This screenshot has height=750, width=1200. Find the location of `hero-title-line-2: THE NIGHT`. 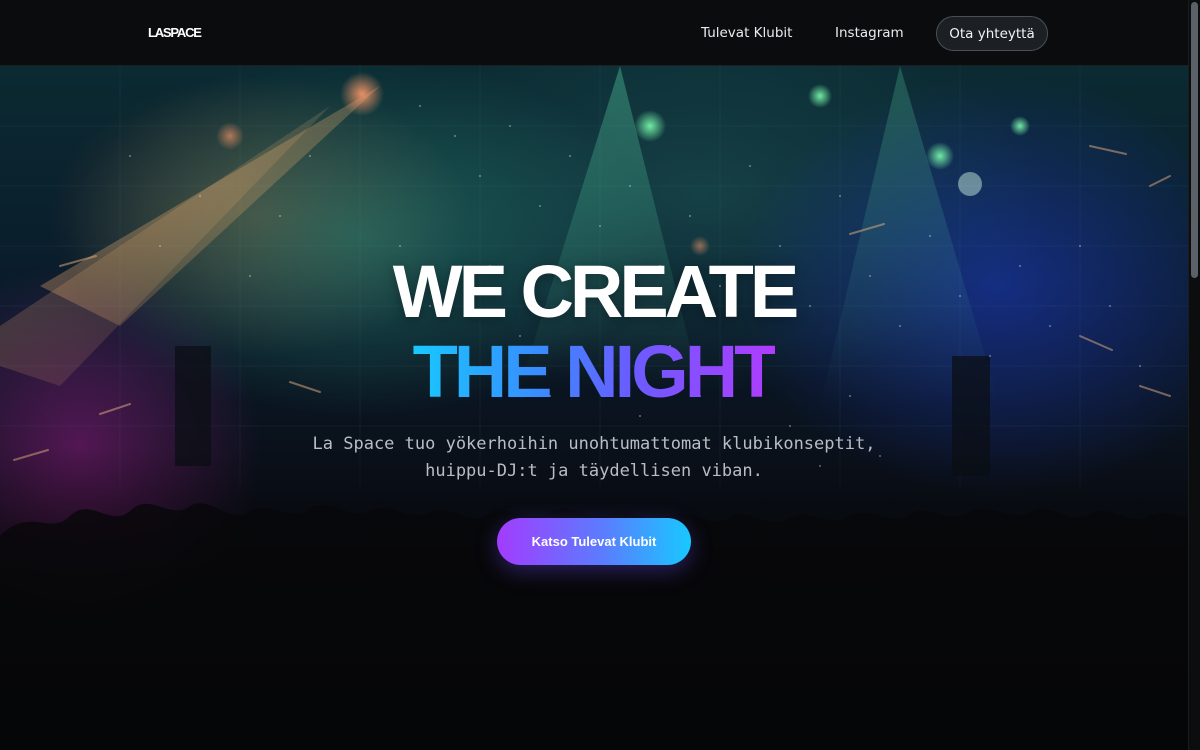

hero-title-line-2: THE NIGHT is located at coordinates (594, 372).